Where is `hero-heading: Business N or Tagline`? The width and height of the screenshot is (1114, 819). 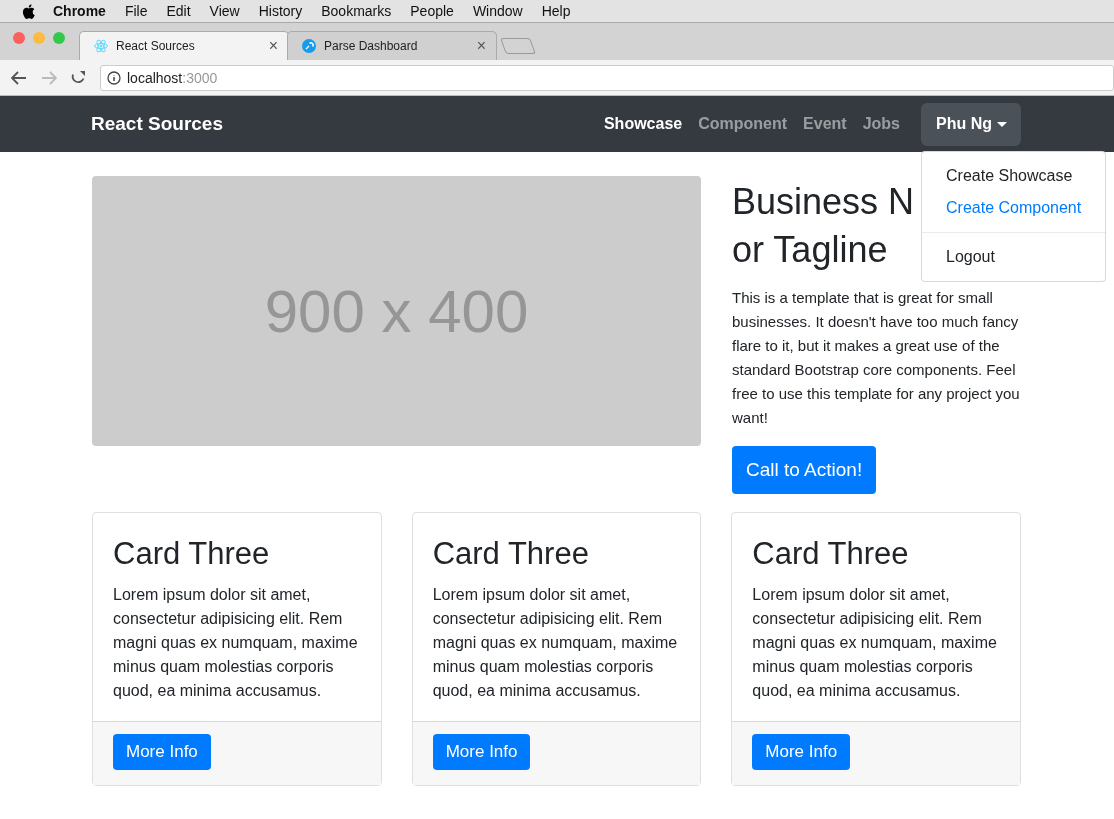
hero-heading: Business N or Tagline is located at coordinates (823, 226).